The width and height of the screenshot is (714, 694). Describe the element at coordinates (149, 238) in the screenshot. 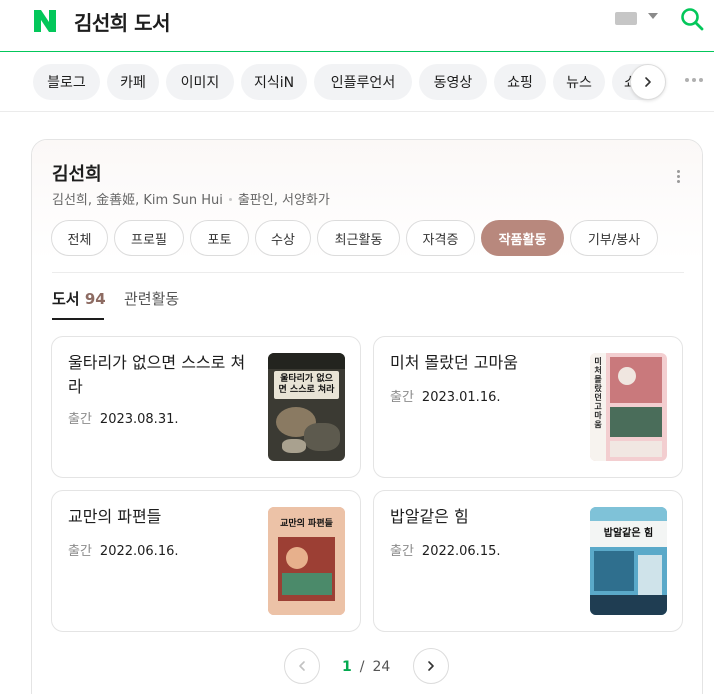

I see `filter-chip-profile: 프로필` at that location.